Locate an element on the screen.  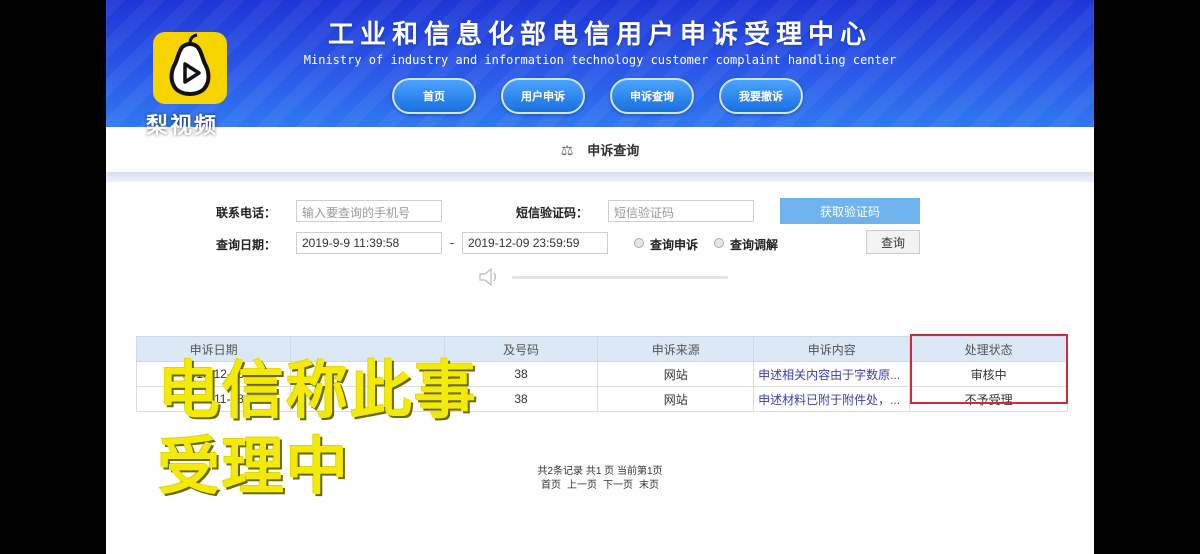
pear-play-icon is located at coordinates (190, 65).